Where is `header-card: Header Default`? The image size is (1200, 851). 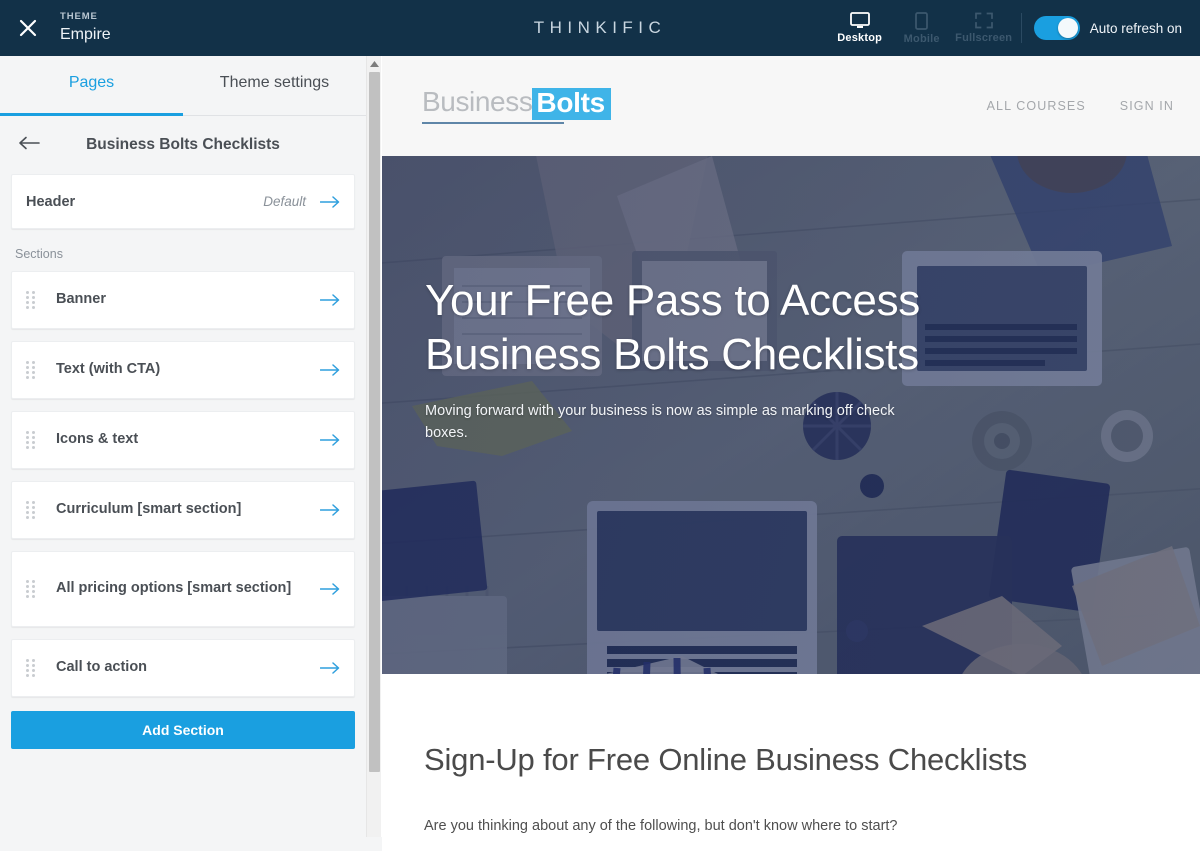
header-card: Header Default is located at coordinates (183, 201).